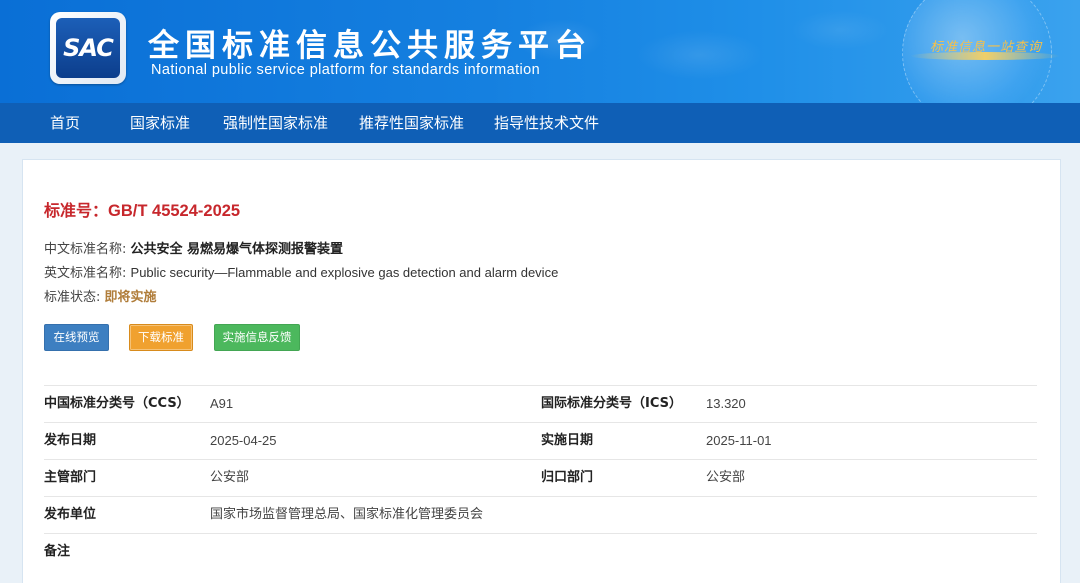 This screenshot has height=583, width=1080. I want to click on implement-date-value: 2025-11-01, so click(739, 440).